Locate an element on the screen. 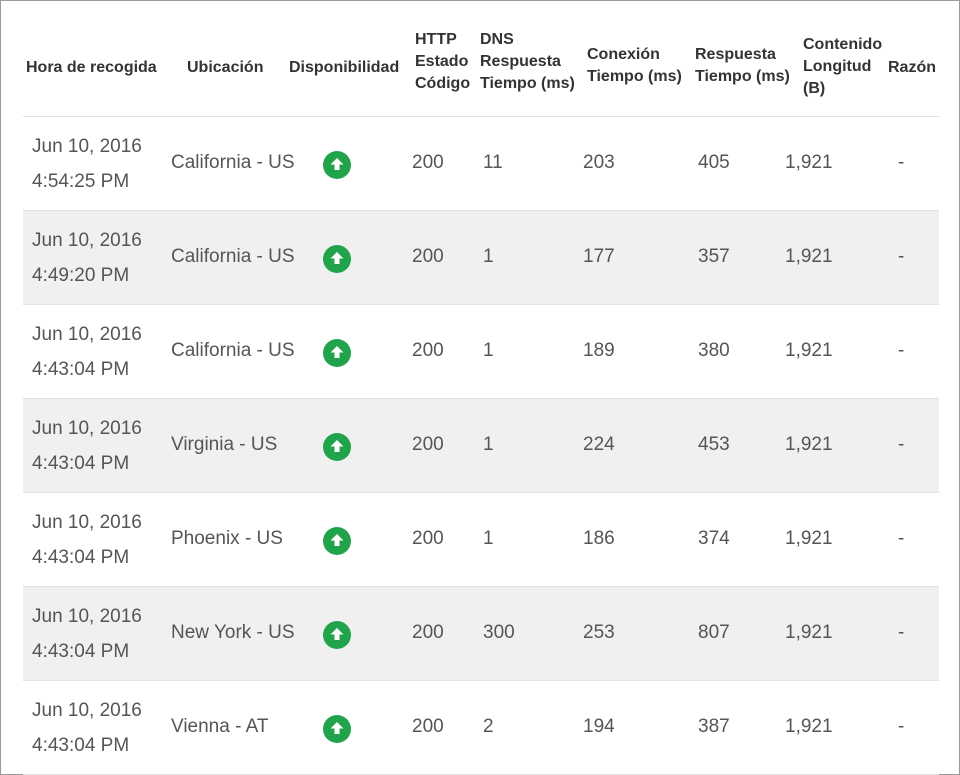 This screenshot has height=775, width=960. header-reason: Razón is located at coordinates (912, 68).